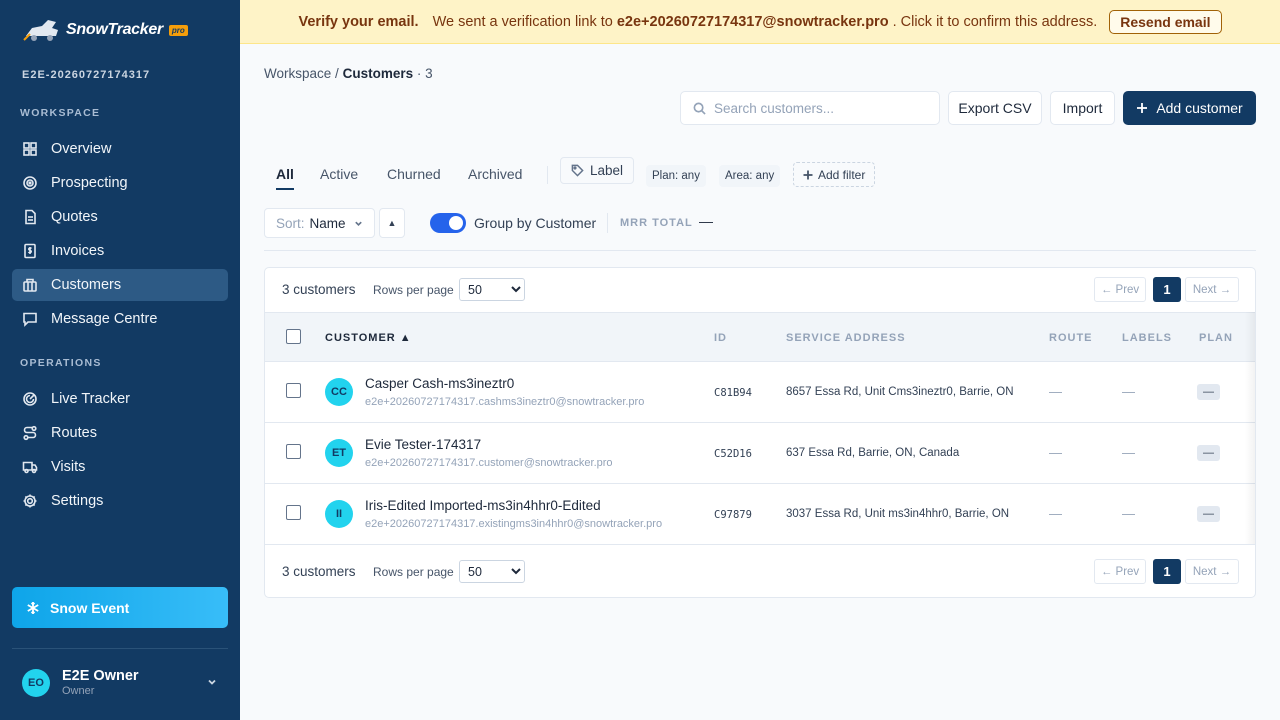 Image resolution: width=1280 pixels, height=720 pixels. Describe the element at coordinates (89, 183) in the screenshot. I see `sidebar-item-label: Prospecting` at that location.